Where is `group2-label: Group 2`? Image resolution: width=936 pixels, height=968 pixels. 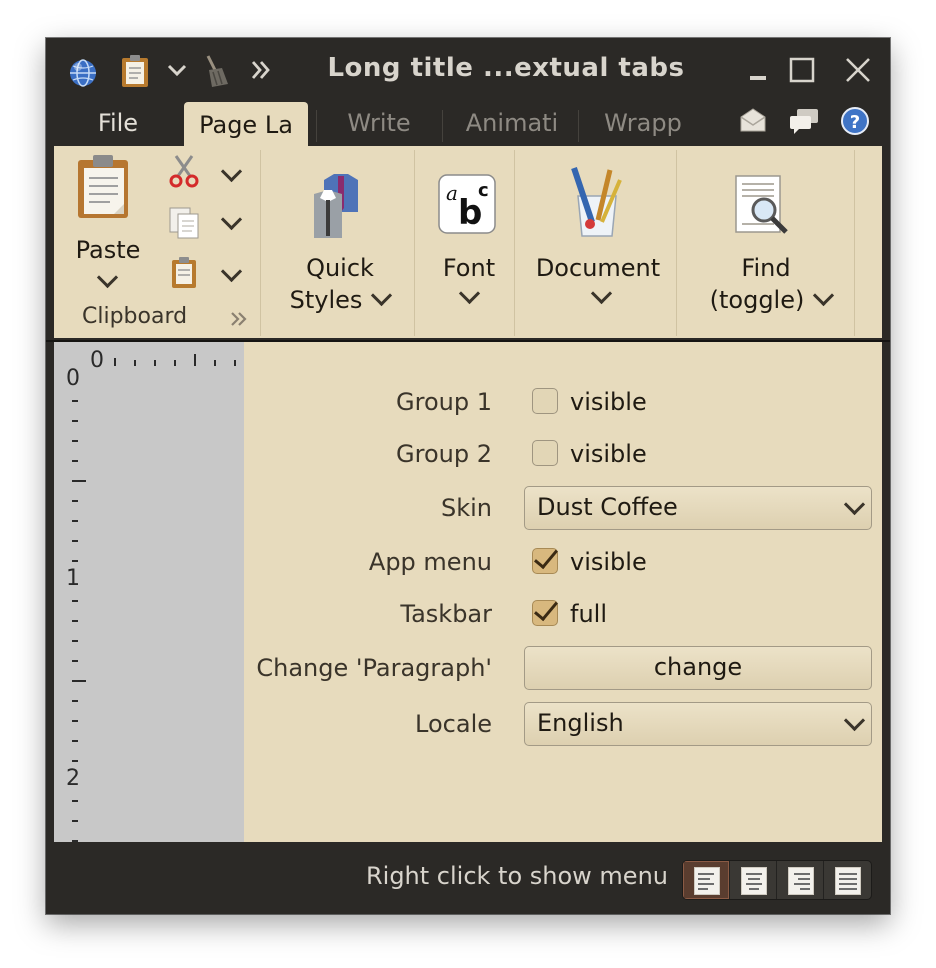
group2-label: Group 2 is located at coordinates (444, 454).